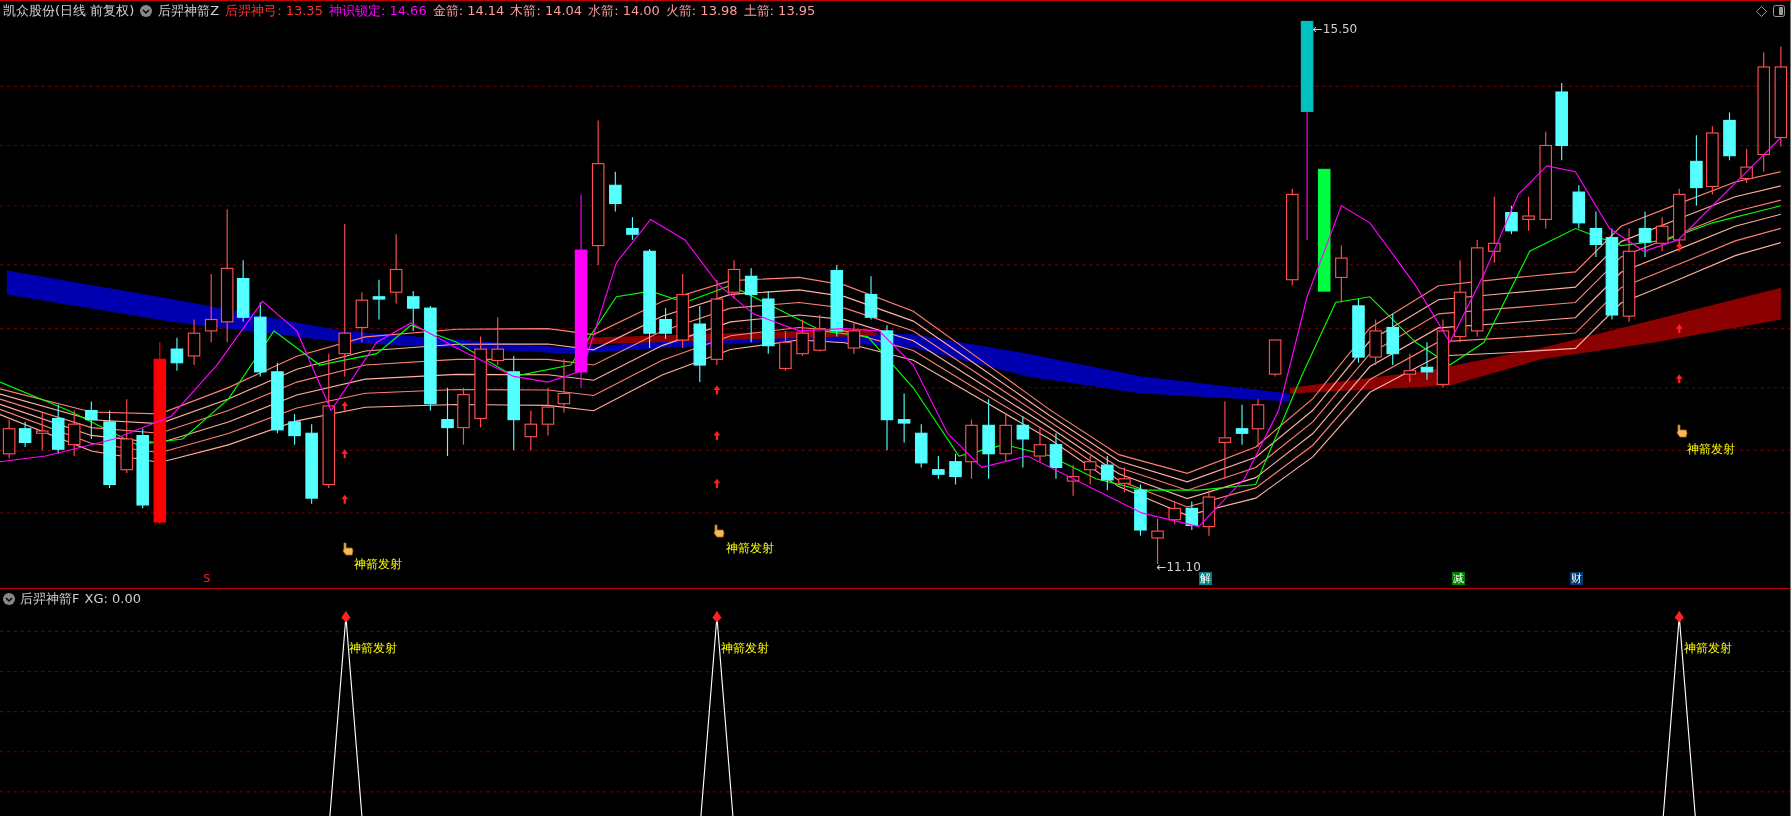 The width and height of the screenshot is (1791, 816). Describe the element at coordinates (274, 11) in the screenshot. I see `indicator-reading: 后羿神弓: 13.35` at that location.